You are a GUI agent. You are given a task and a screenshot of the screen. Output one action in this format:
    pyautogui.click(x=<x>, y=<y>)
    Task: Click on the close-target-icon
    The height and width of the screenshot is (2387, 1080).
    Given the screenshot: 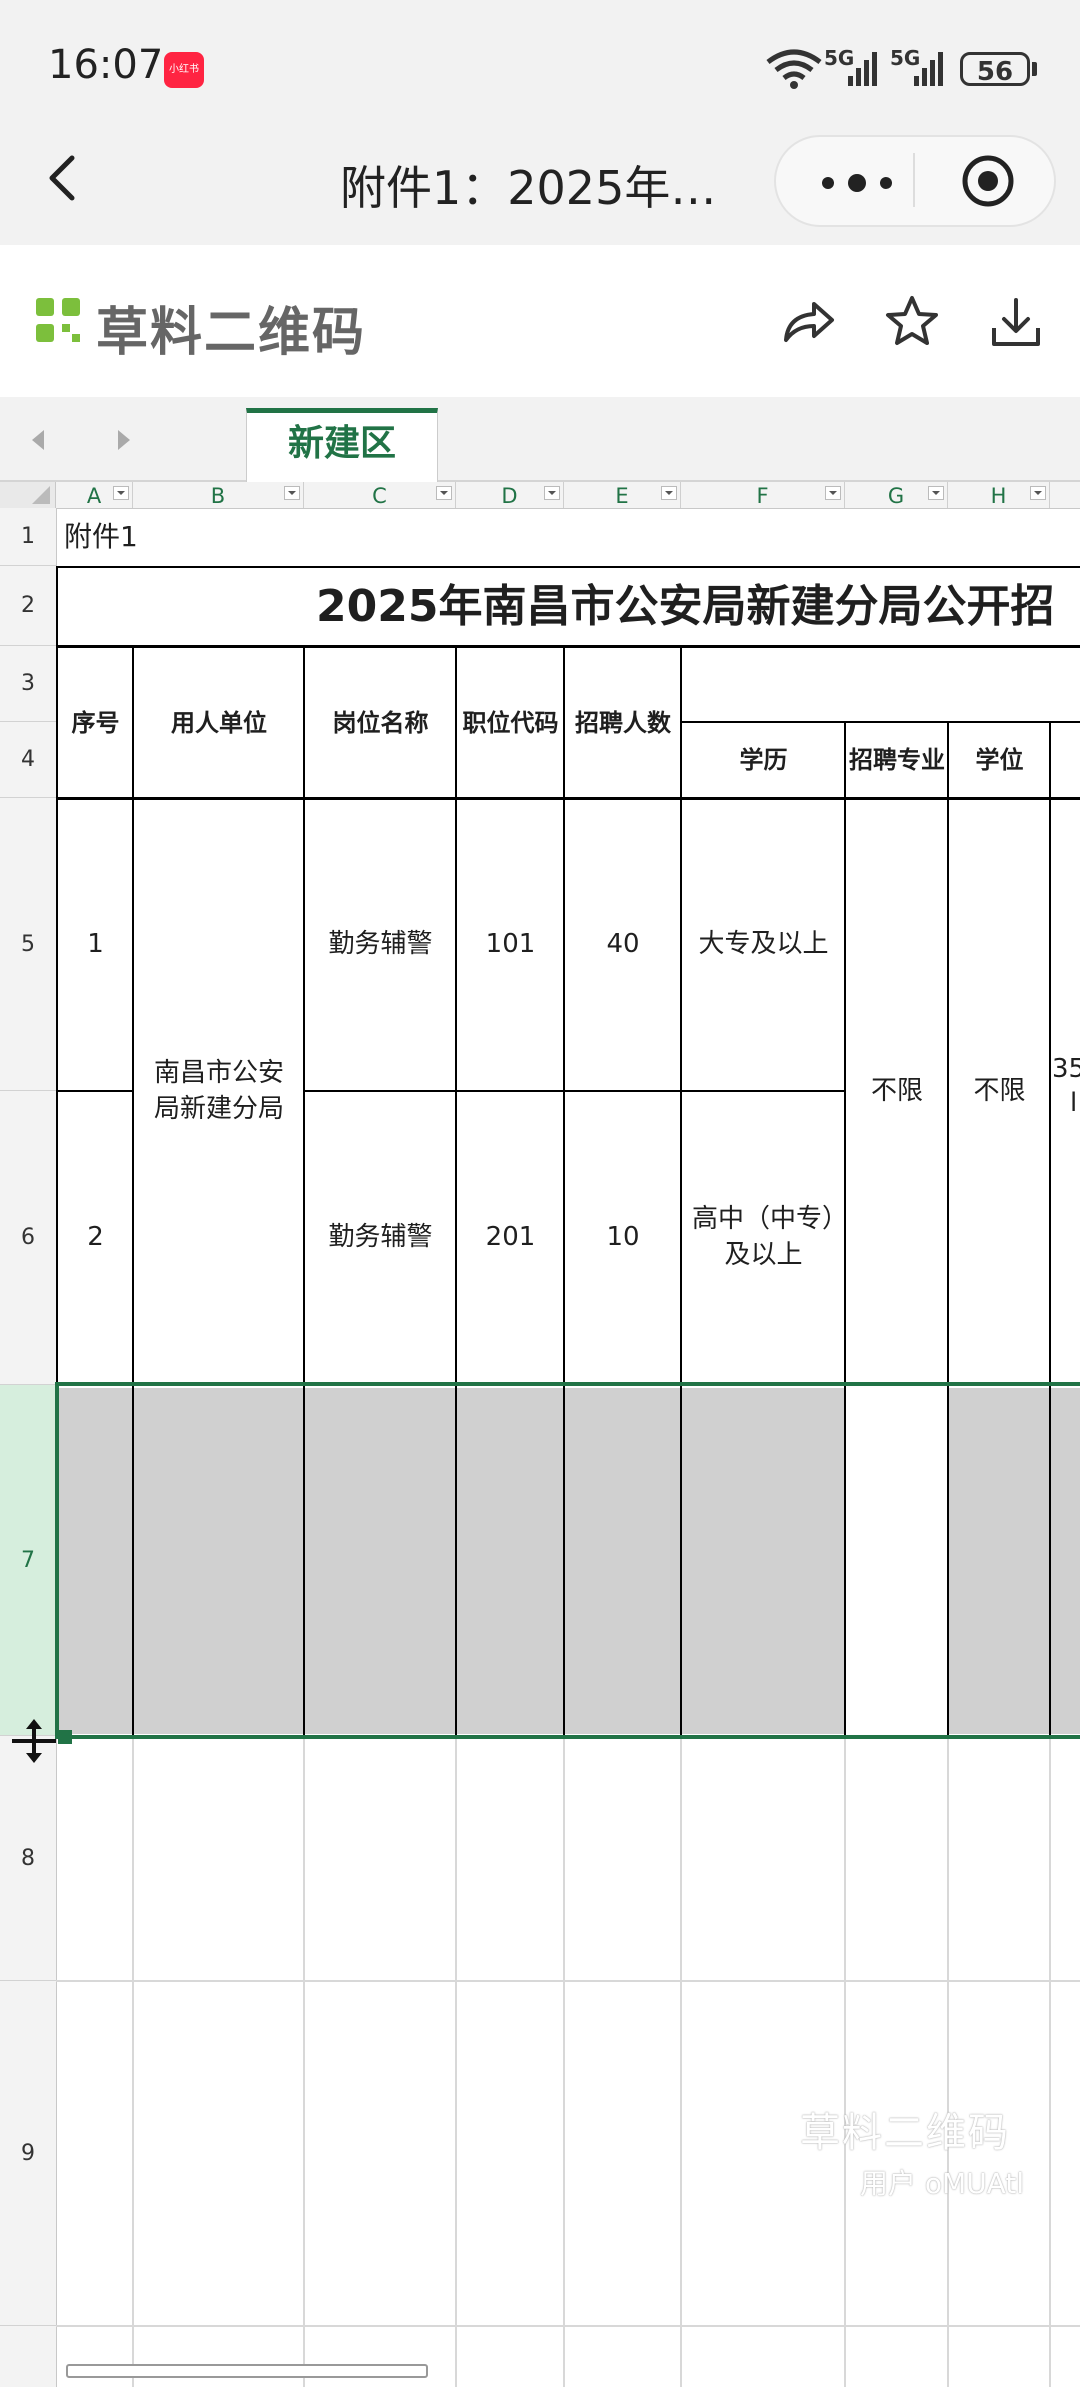 What is the action you would take?
    pyautogui.click(x=988, y=181)
    